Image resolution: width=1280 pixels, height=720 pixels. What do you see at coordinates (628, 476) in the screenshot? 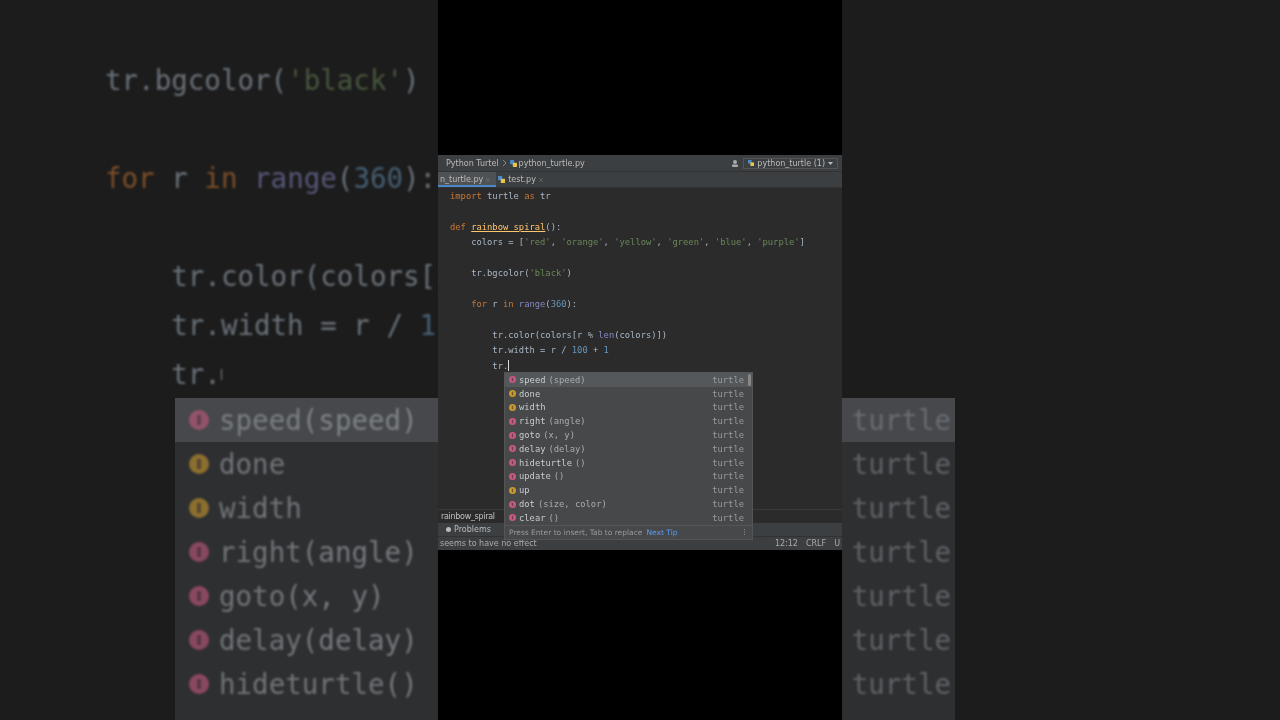
I see `completion-item: update () turtle` at bounding box center [628, 476].